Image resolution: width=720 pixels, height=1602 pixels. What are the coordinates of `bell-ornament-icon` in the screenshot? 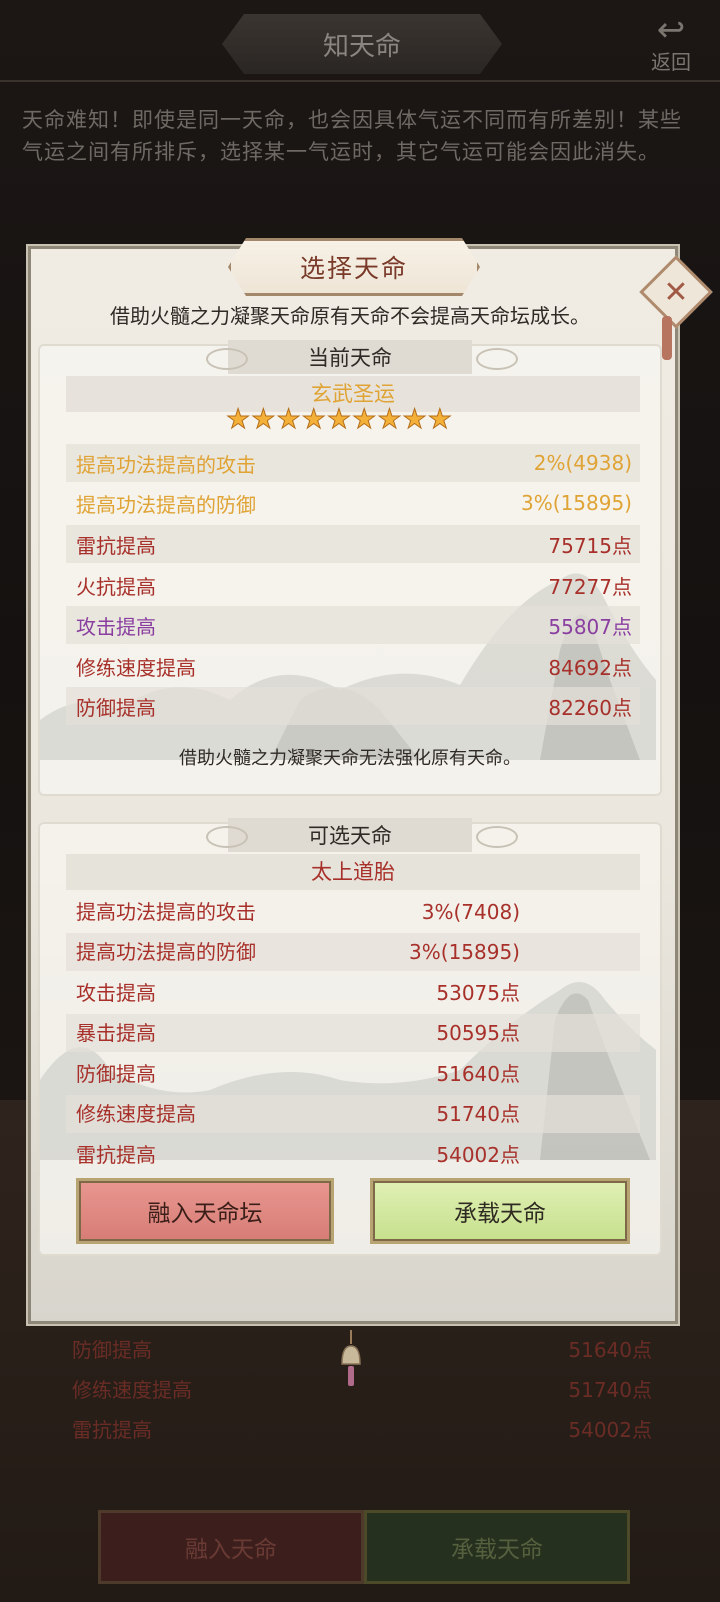 It's located at (351, 1358).